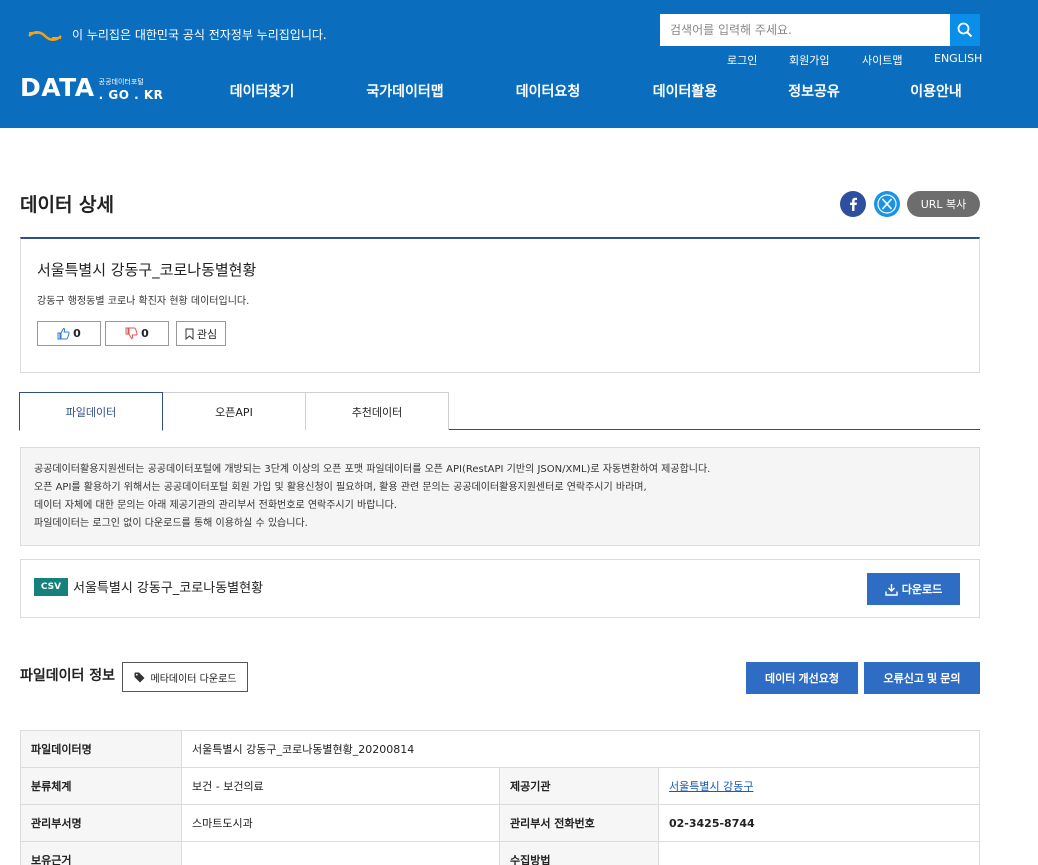  I want to click on metadata-download-button: 메타데이터 다운로드, so click(185, 677).